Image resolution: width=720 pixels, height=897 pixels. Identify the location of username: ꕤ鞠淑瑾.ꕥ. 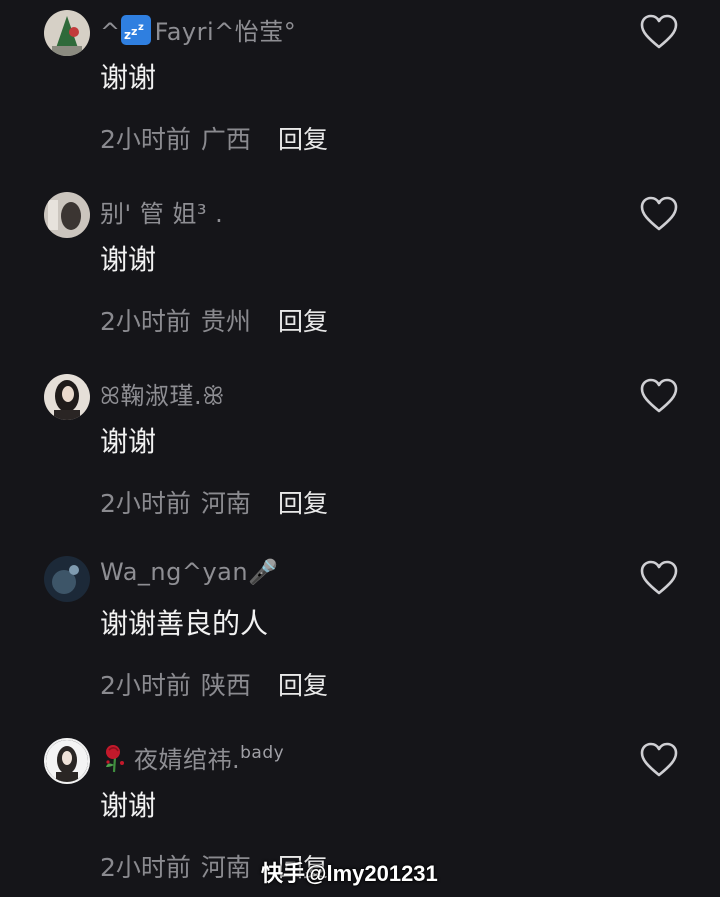
(162, 393).